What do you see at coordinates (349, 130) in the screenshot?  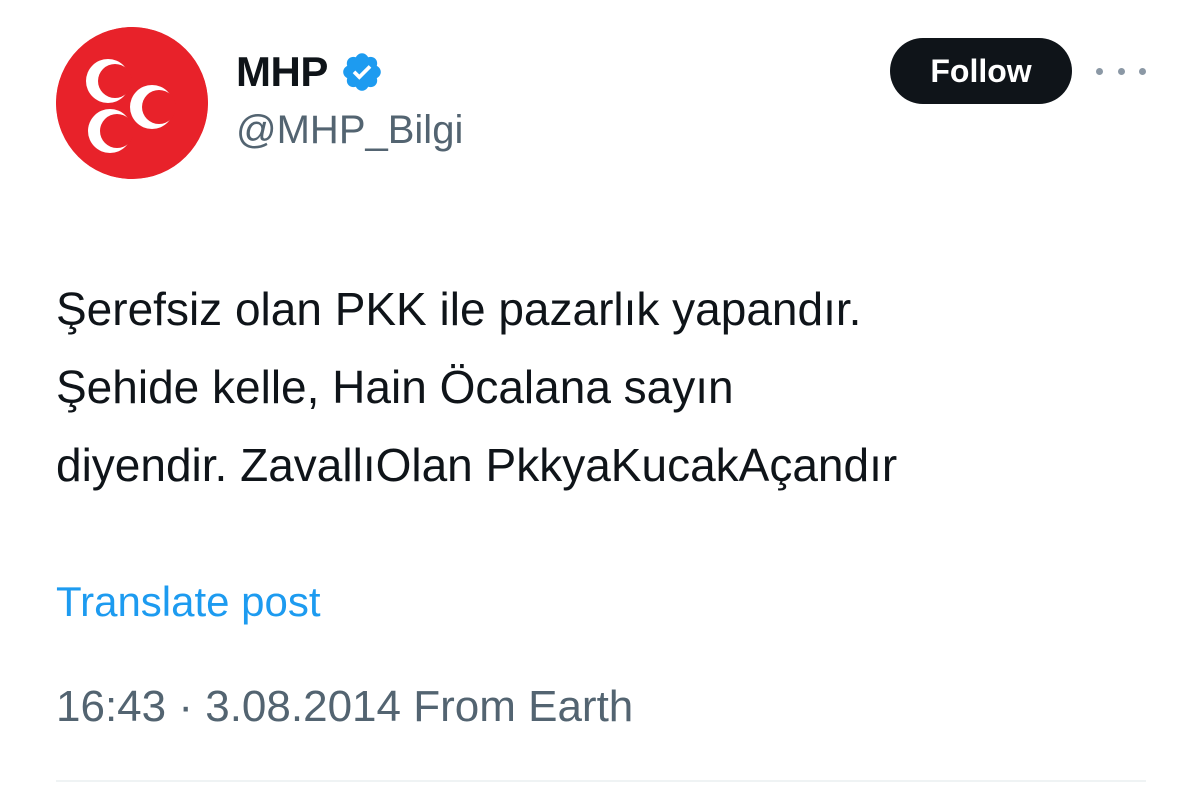 I see `author-handle: @MHP_Bilgi` at bounding box center [349, 130].